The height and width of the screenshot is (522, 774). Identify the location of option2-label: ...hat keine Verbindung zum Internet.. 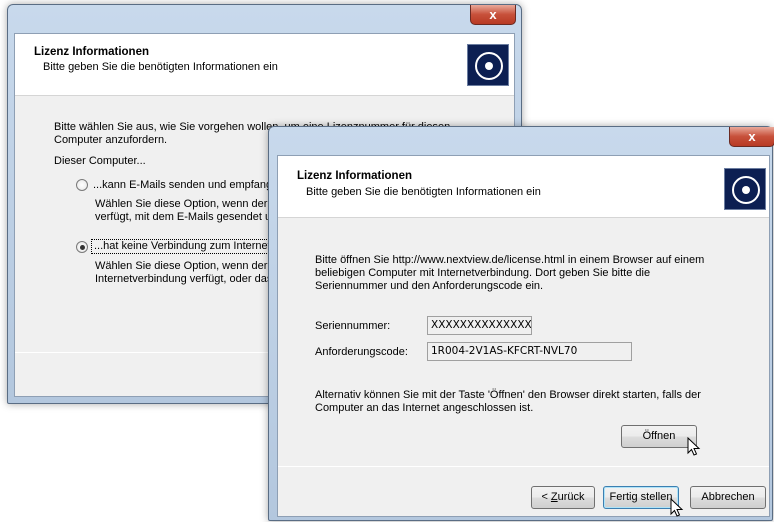
(184, 246).